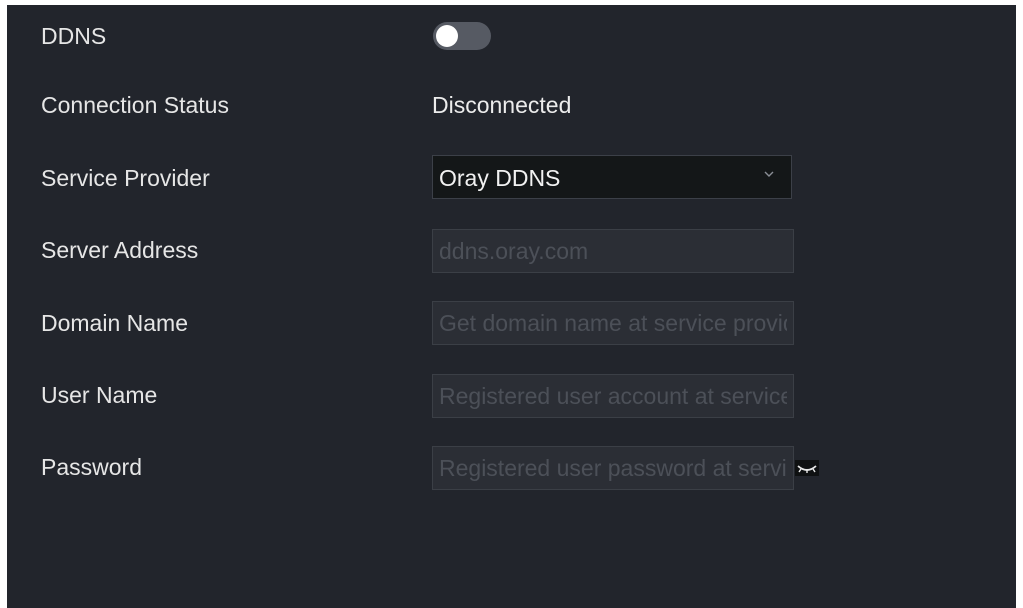 The width and height of the screenshot is (1023, 608). What do you see at coordinates (613, 251) in the screenshot?
I see `server-address-input` at bounding box center [613, 251].